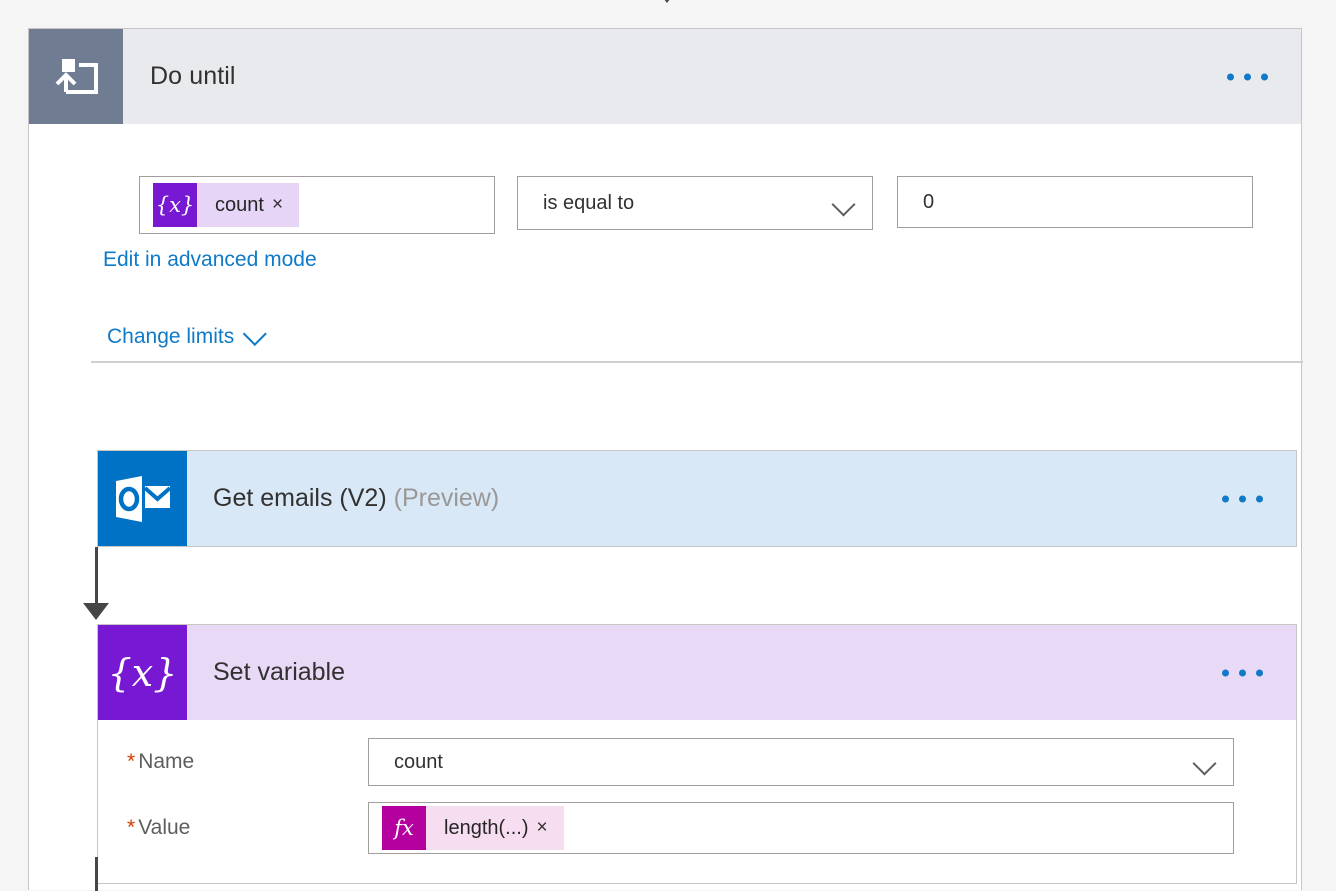  What do you see at coordinates (193, 76) in the screenshot?
I see `do-until-title: Do until` at bounding box center [193, 76].